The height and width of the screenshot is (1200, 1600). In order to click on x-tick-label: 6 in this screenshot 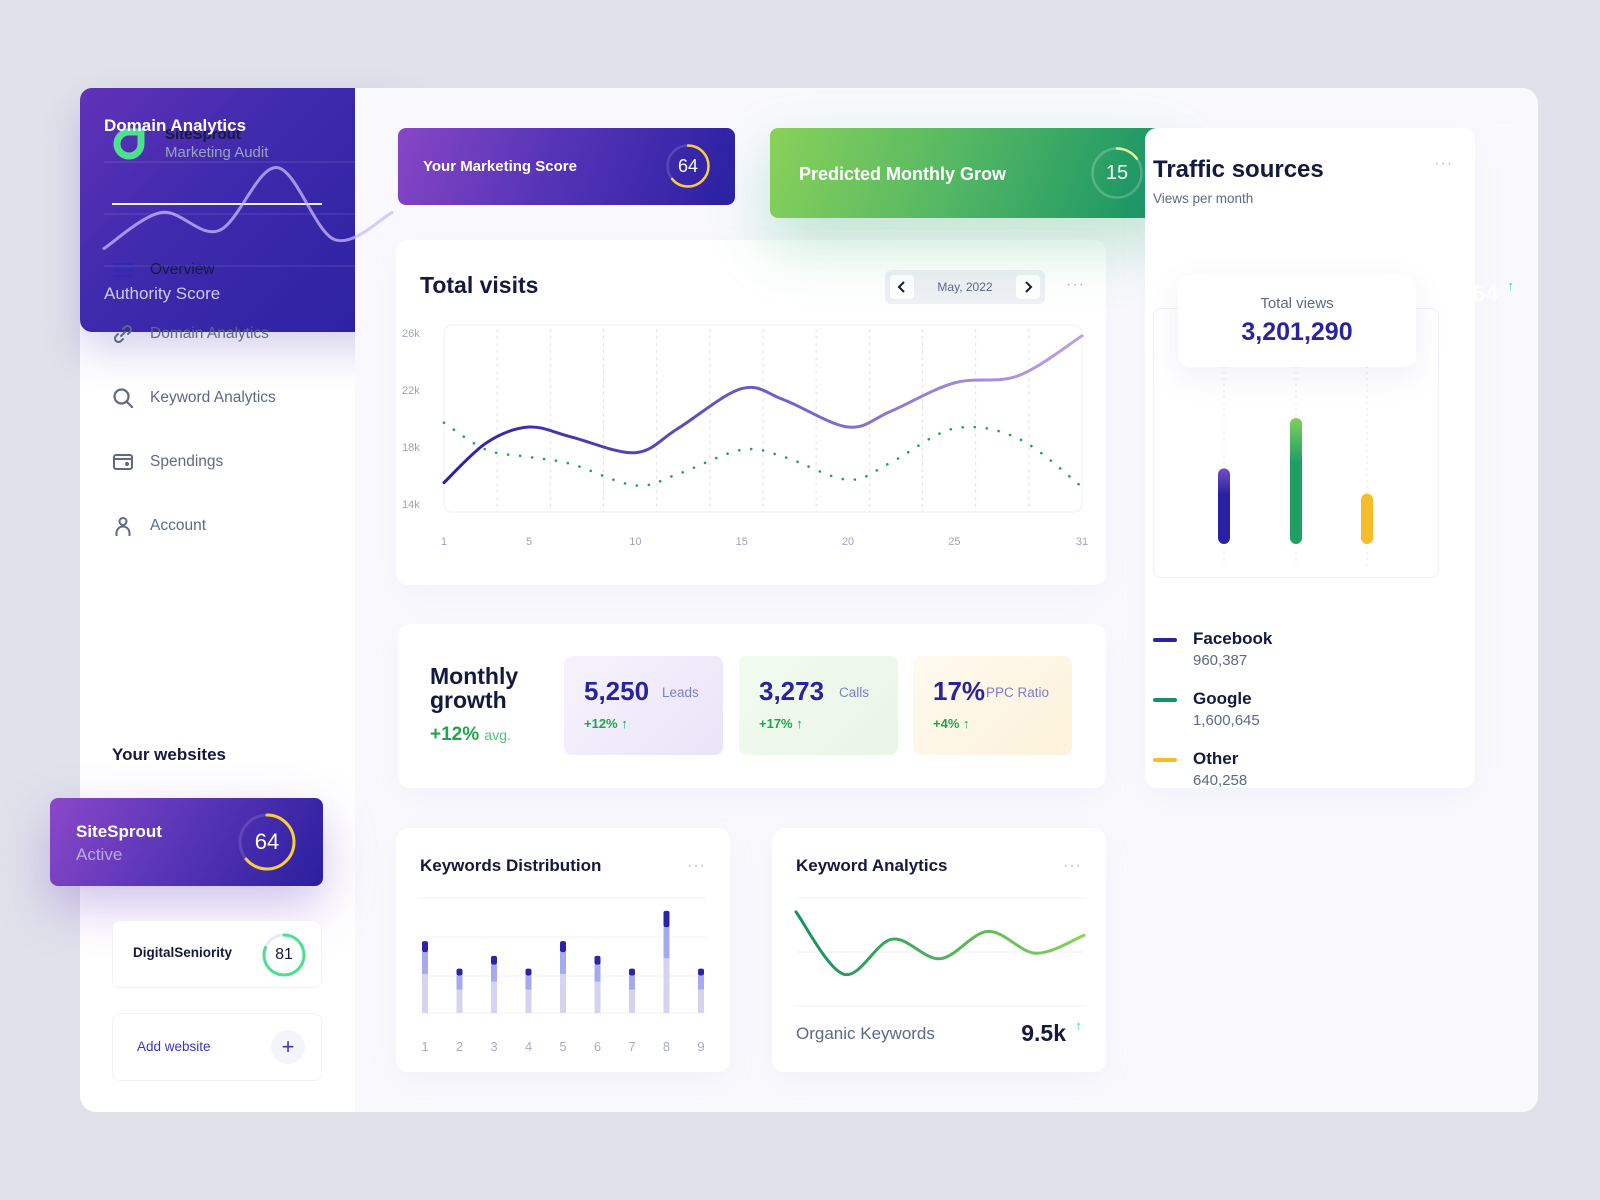, I will do `click(597, 1046)`.